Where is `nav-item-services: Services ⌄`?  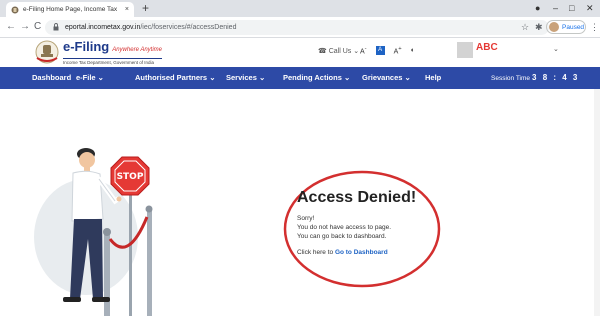 nav-item-services: Services ⌄ is located at coordinates (245, 78).